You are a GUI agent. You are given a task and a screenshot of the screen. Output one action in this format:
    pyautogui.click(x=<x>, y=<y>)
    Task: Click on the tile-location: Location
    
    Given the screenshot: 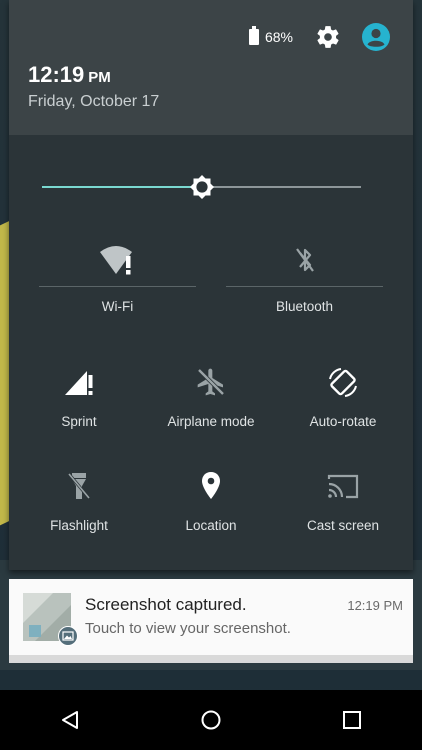 What is the action you would take?
    pyautogui.click(x=211, y=501)
    